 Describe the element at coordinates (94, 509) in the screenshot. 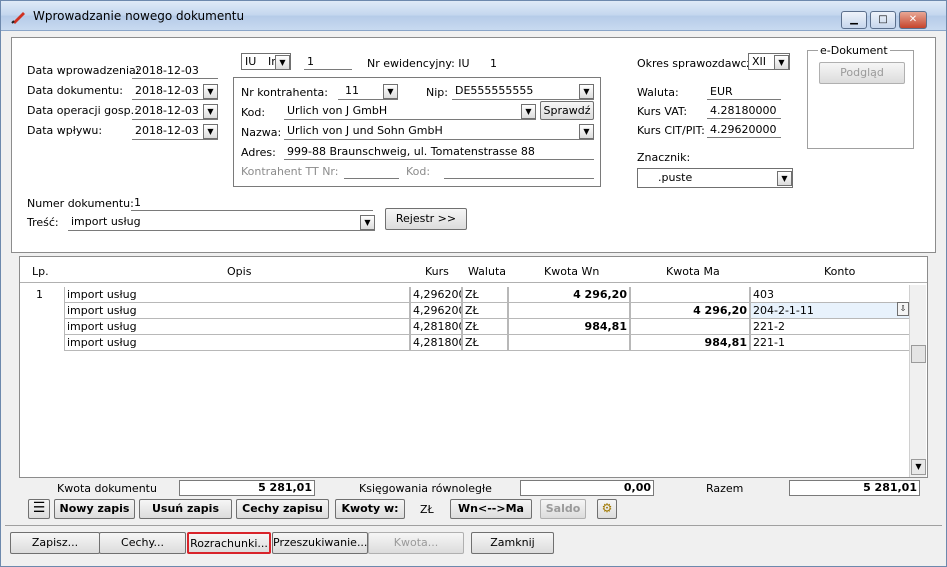

I see `nowy-zapis-button: Nowy zapis` at that location.